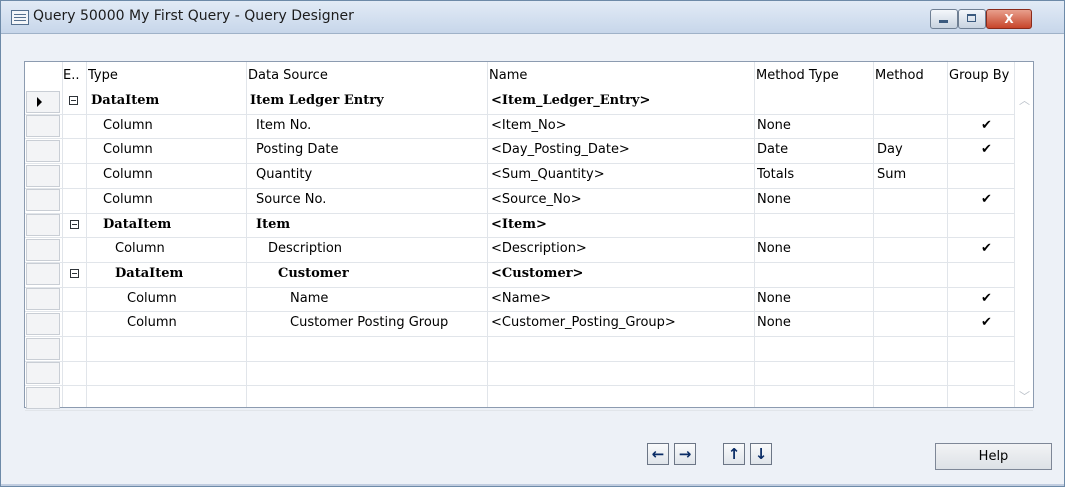  What do you see at coordinates (972, 19) in the screenshot?
I see `maximize-button` at bounding box center [972, 19].